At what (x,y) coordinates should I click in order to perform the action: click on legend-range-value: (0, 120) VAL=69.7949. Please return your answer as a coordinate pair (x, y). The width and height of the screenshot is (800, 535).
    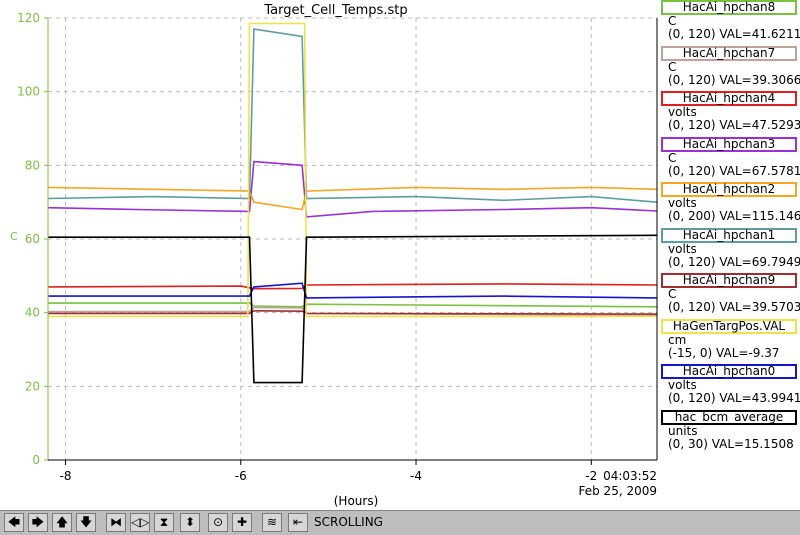
    Looking at the image, I should click on (734, 261).